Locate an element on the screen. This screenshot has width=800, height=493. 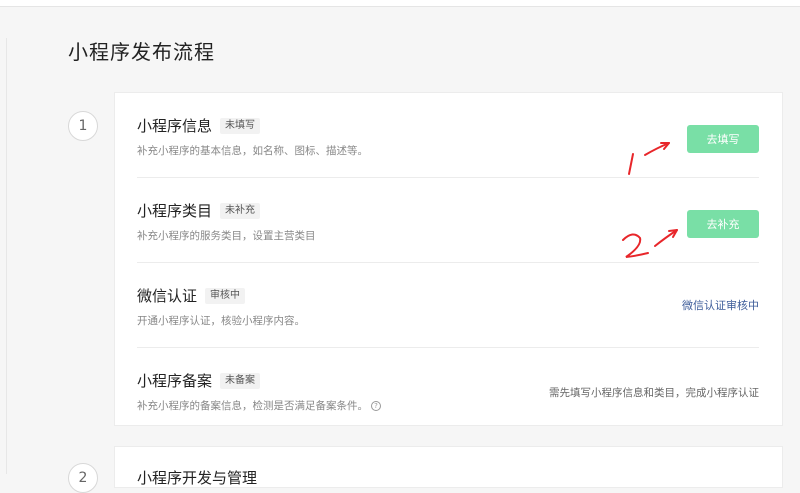
handwritten-annotations is located at coordinates (650, 200).